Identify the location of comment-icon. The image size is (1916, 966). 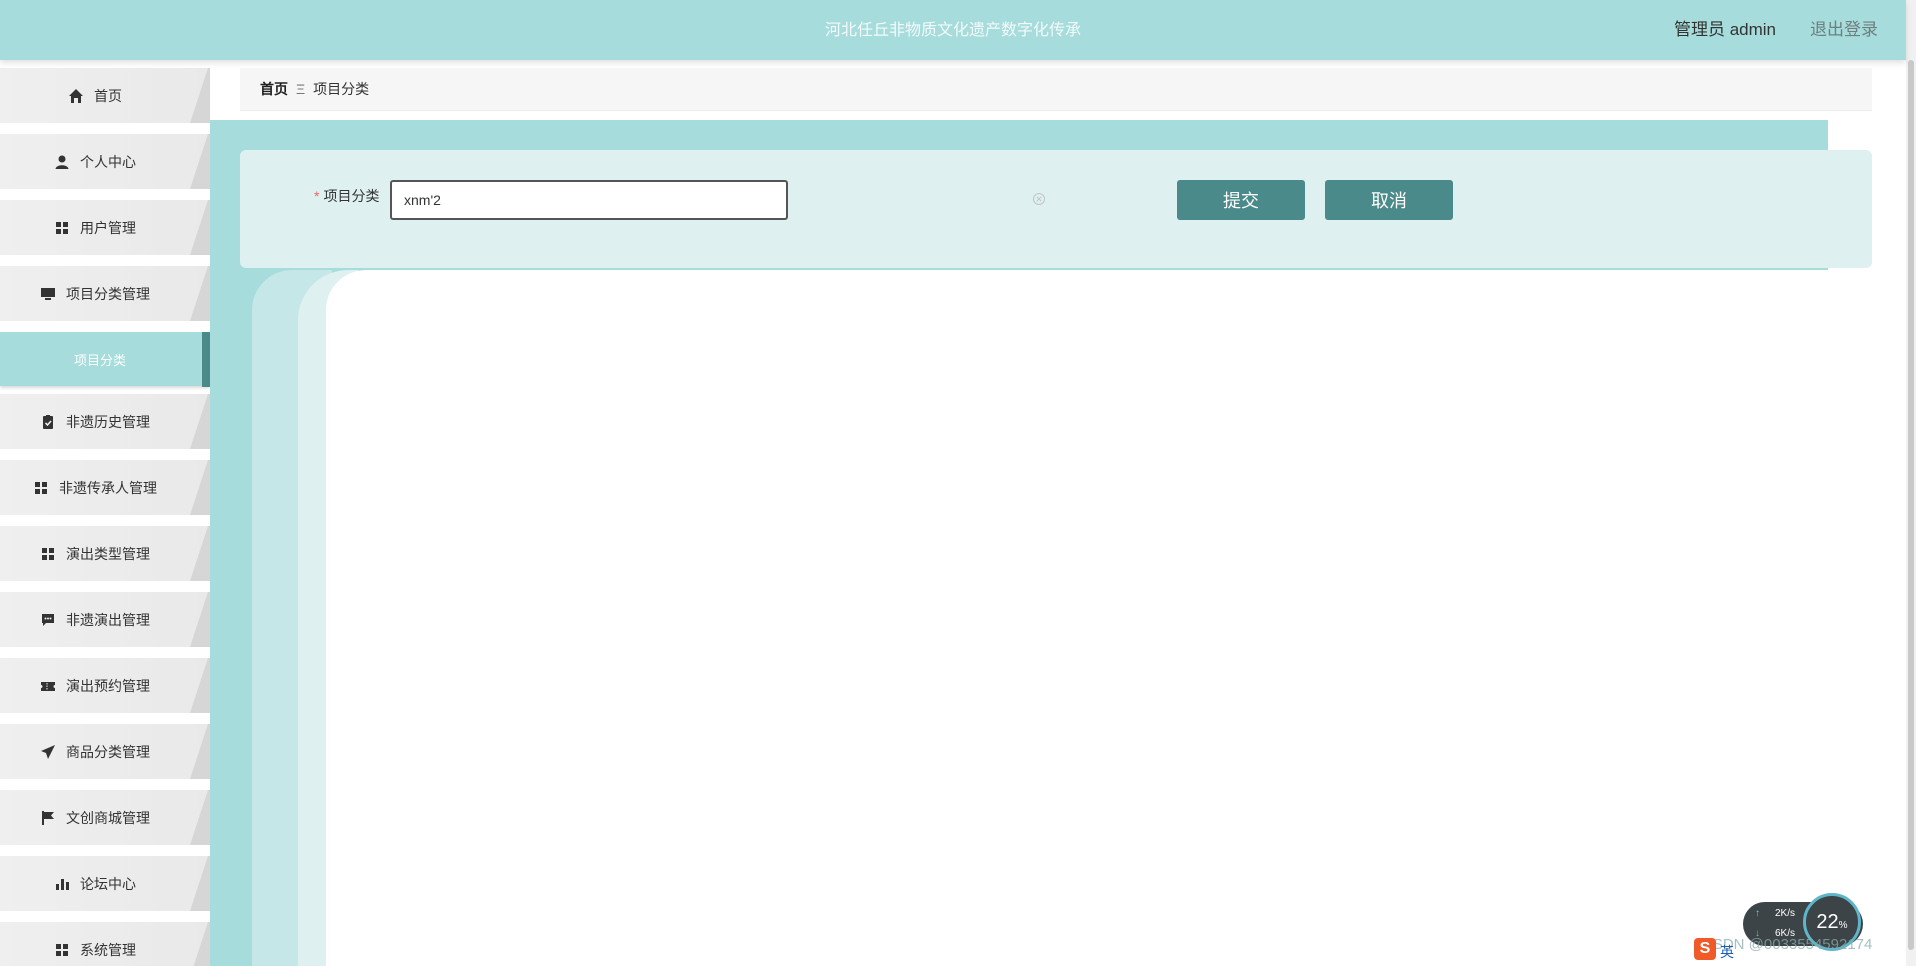
(48, 619).